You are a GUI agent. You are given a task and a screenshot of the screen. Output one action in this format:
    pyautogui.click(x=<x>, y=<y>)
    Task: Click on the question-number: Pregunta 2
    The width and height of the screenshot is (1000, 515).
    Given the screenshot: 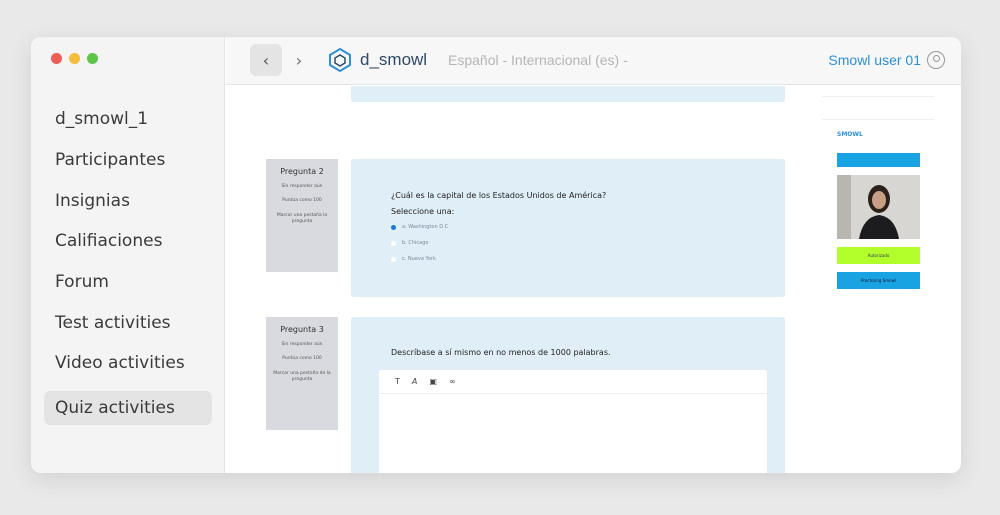 What is the action you would take?
    pyautogui.click(x=302, y=171)
    